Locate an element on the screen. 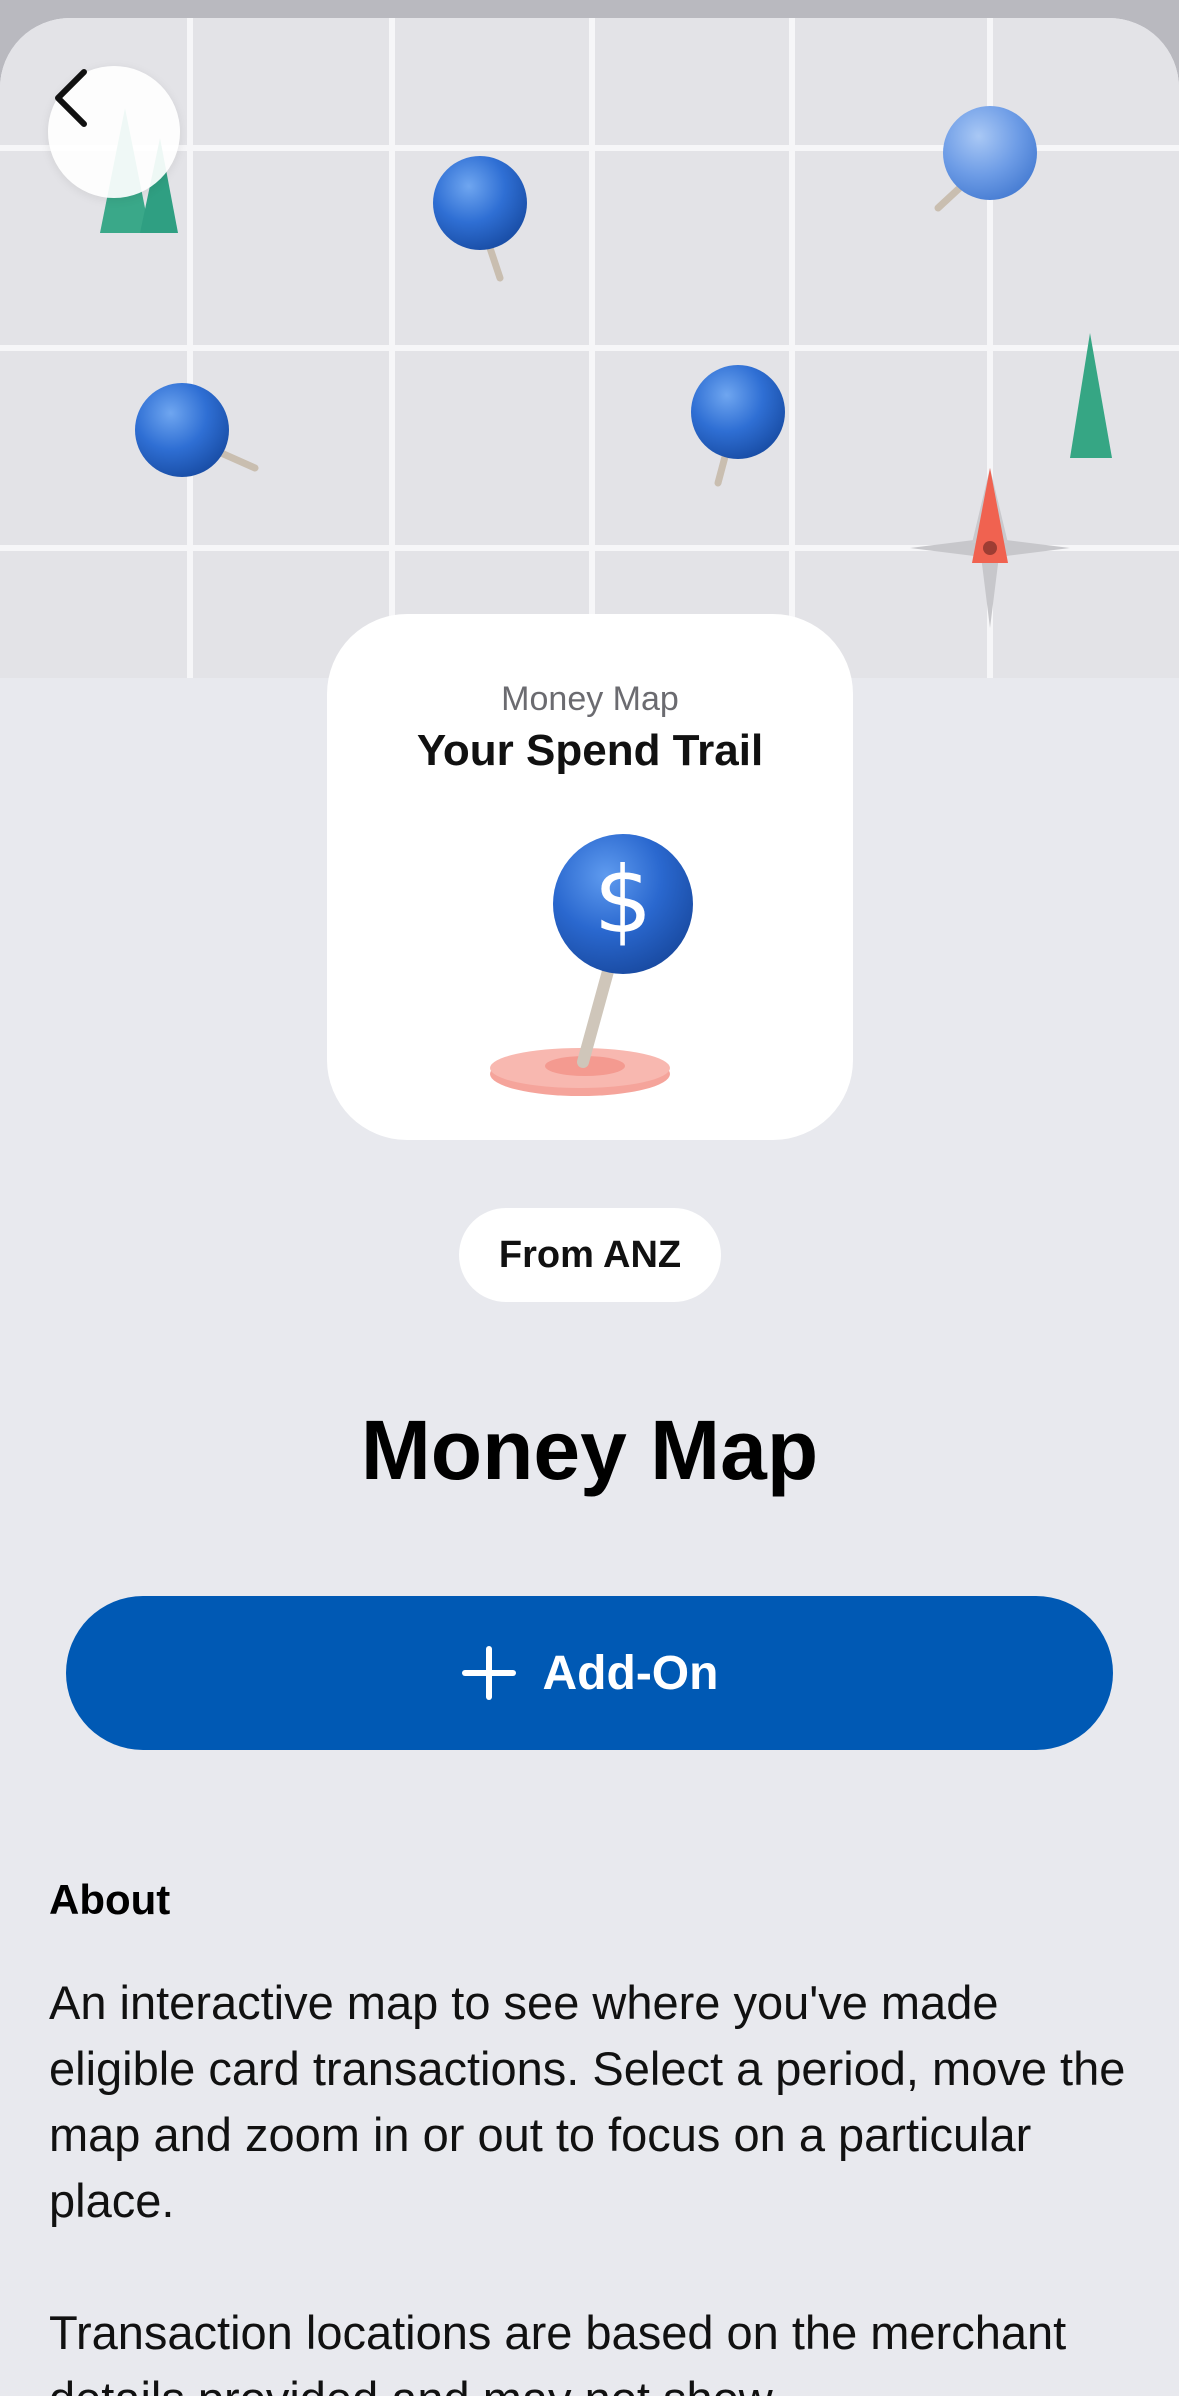 The width and height of the screenshot is (1179, 2396). page-title: Money Map is located at coordinates (589, 1450).